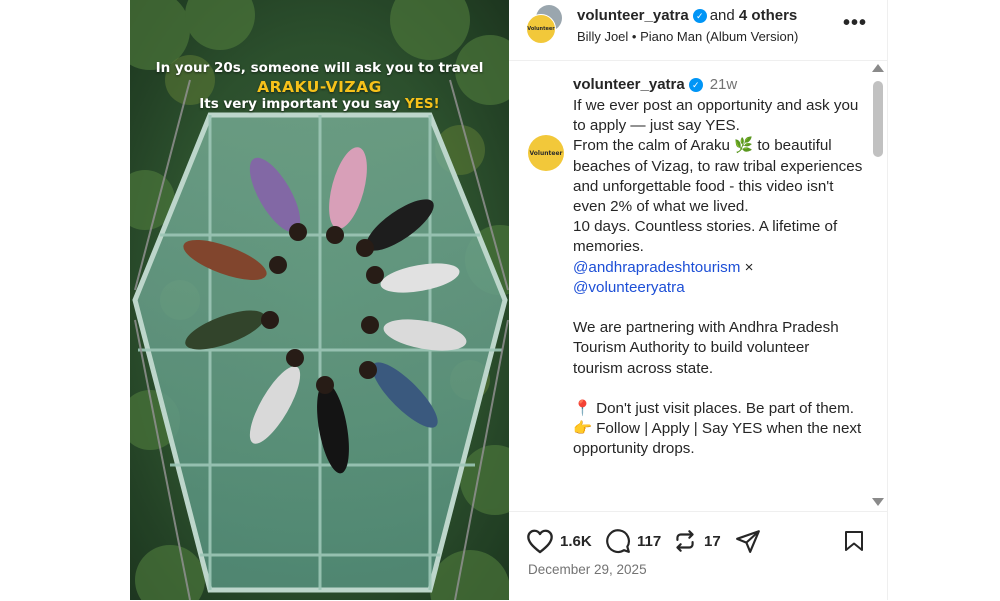  I want to click on comment-button: 117, so click(633, 541).